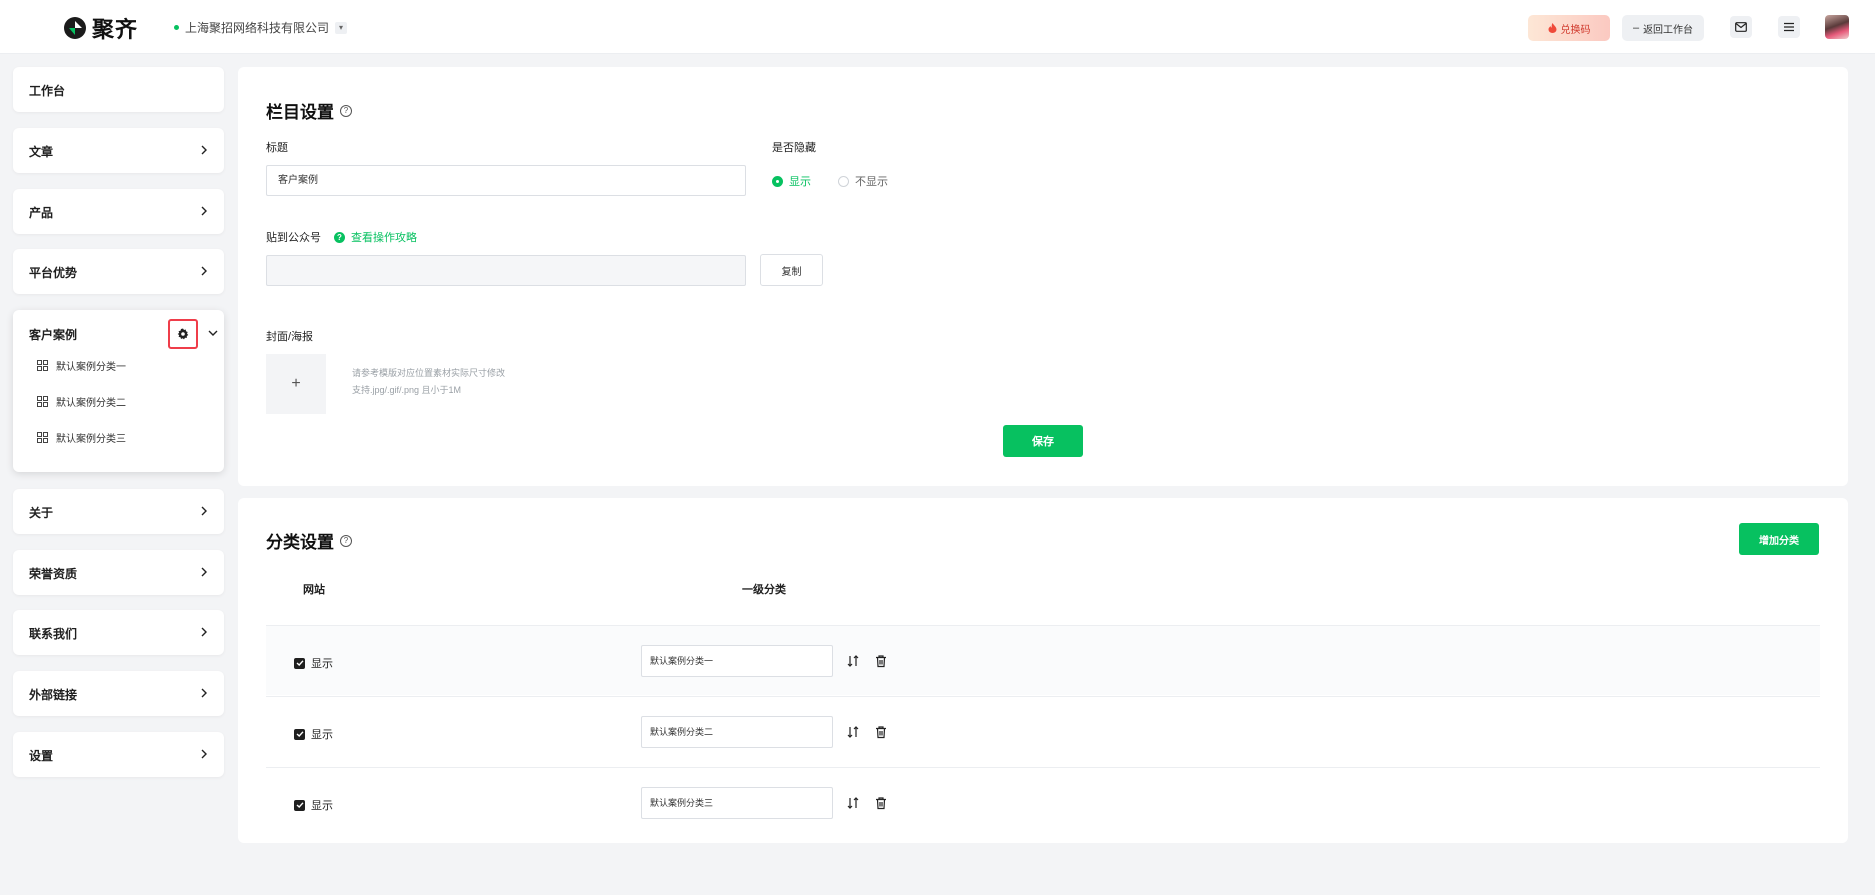 This screenshot has width=1875, height=895. I want to click on upload-hint: 请参考模版对应位置素材实际尺寸修改 支持.jpg/.gif/.png 且小于1M, so click(428, 382).